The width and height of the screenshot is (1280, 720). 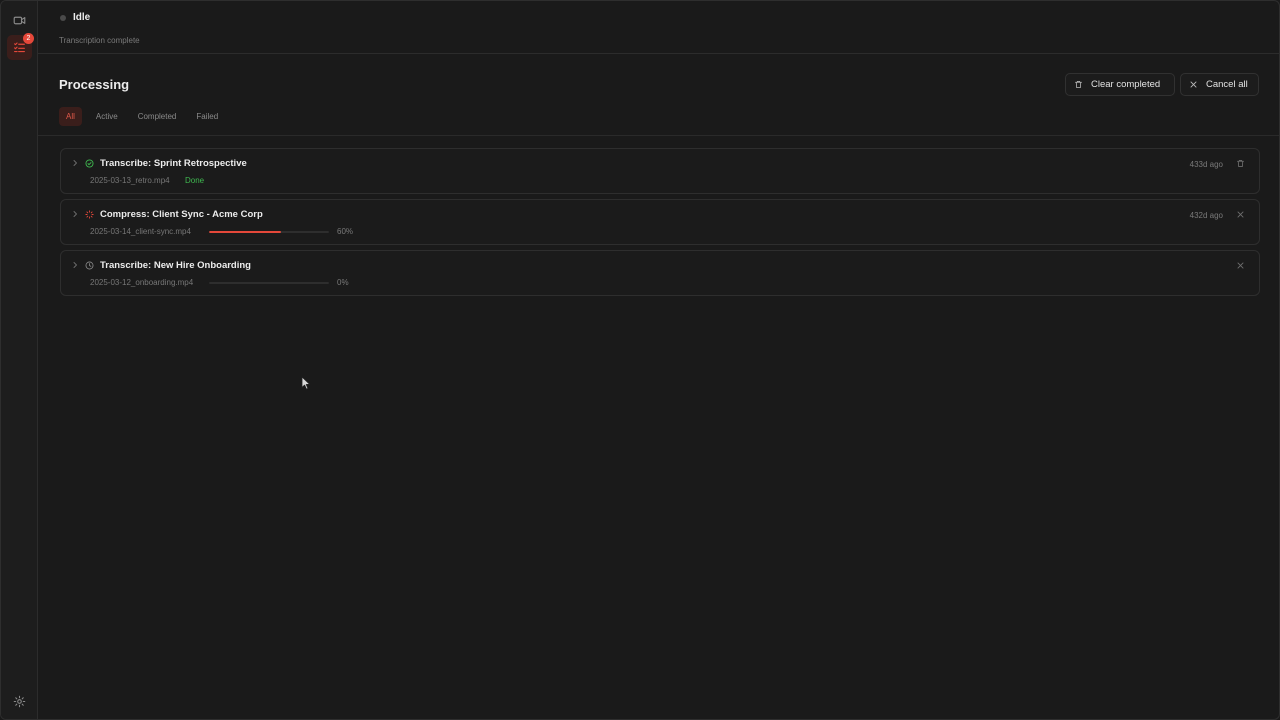 I want to click on job-status-label: Done, so click(x=195, y=180).